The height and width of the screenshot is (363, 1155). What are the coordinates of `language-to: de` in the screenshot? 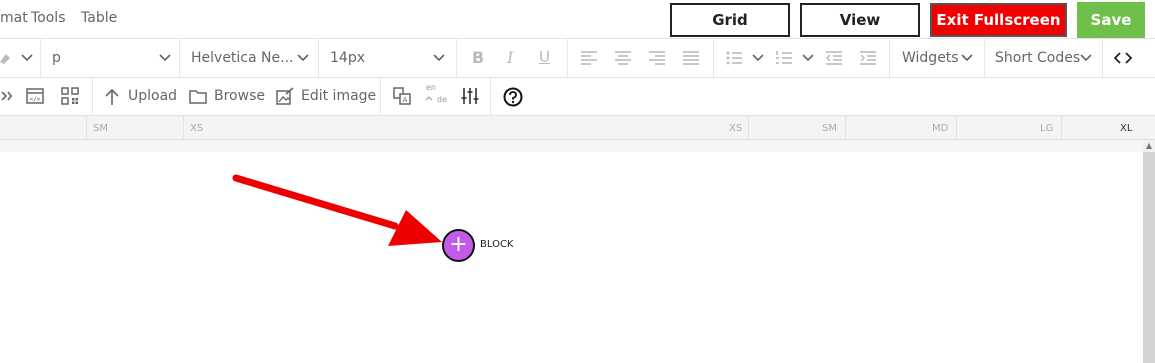 It's located at (442, 99).